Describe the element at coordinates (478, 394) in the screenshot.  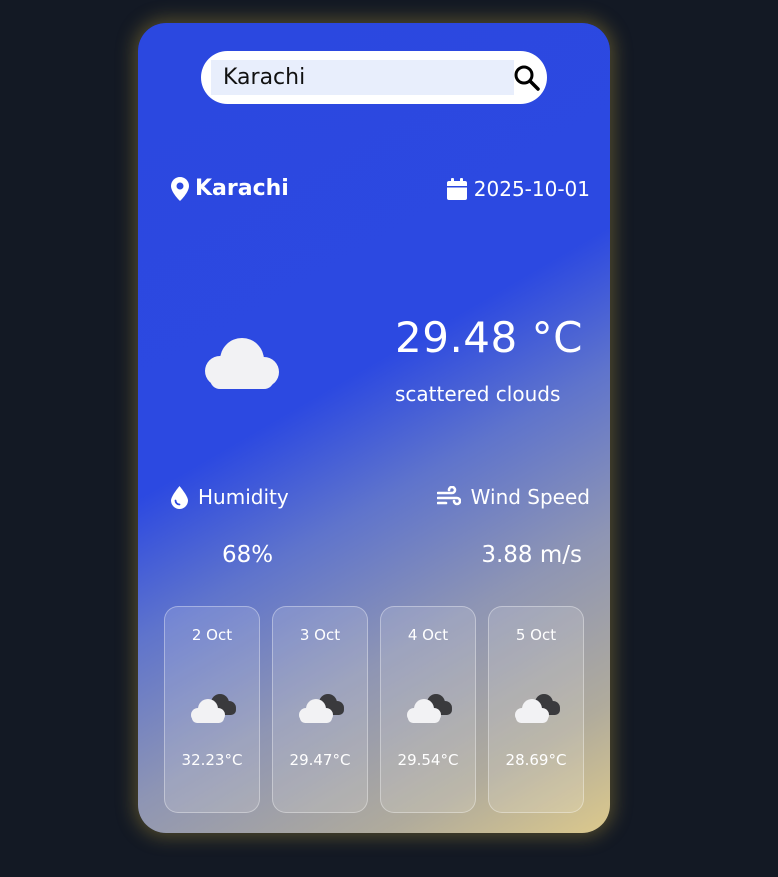
I see `weather-condition: scattered clouds` at that location.